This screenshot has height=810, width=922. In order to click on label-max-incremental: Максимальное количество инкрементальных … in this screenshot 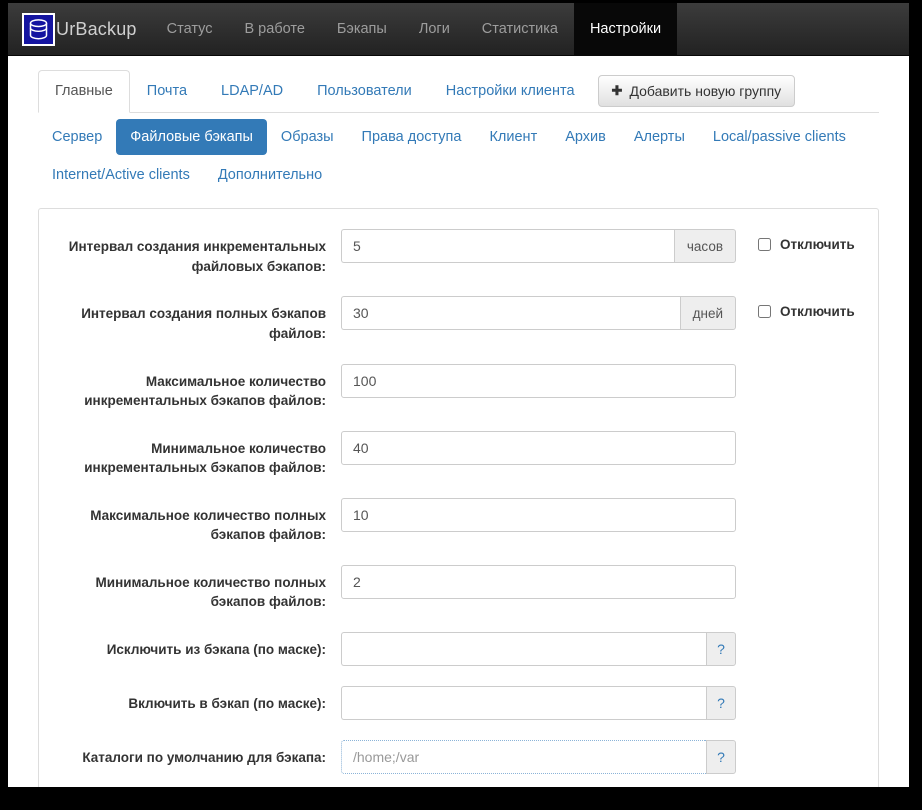, I will do `click(205, 391)`.